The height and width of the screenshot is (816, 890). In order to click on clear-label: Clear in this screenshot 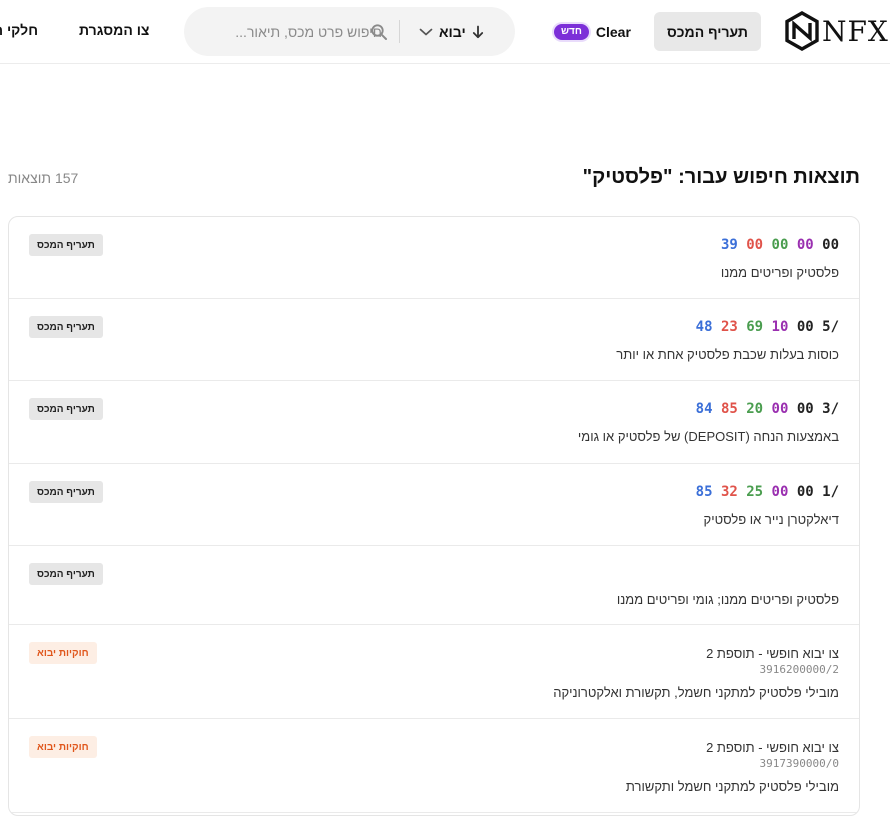, I will do `click(613, 32)`.